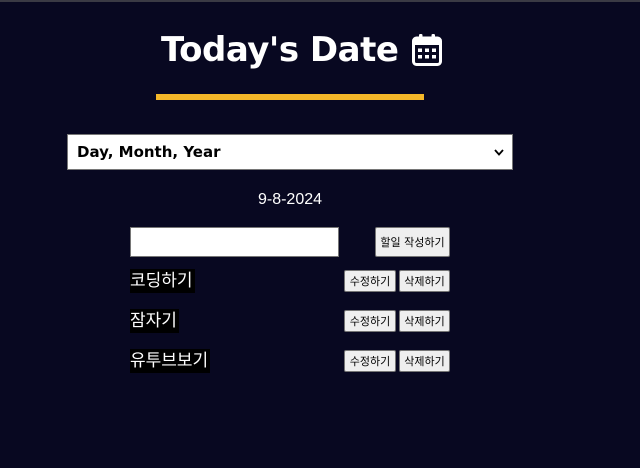 Image resolution: width=640 pixels, height=468 pixels. What do you see at coordinates (320, 281) in the screenshot?
I see `todo-item: 코딩하기 수정하기 삭제하기` at bounding box center [320, 281].